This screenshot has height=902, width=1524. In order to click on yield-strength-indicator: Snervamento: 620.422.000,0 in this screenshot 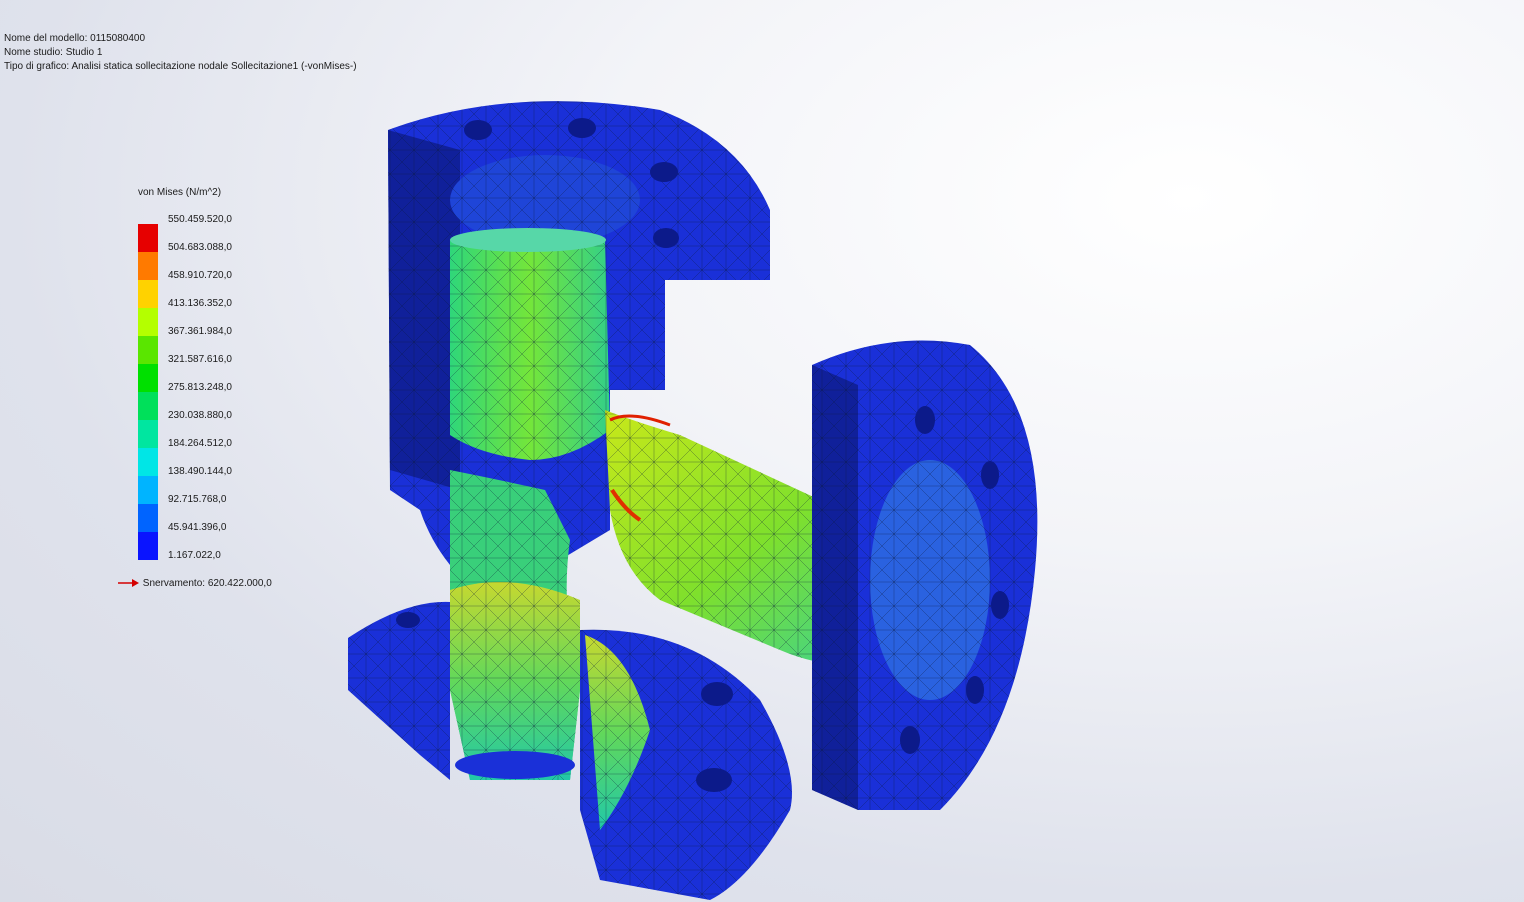, I will do `click(195, 583)`.